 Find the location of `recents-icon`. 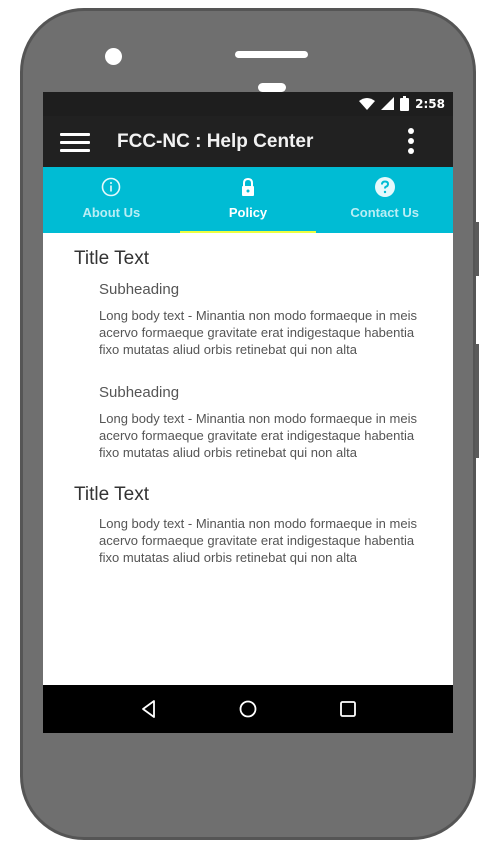

recents-icon is located at coordinates (348, 709).